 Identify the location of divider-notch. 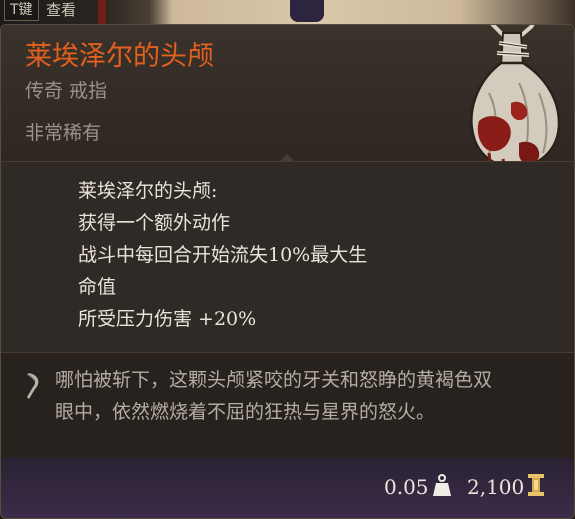
(287, 158).